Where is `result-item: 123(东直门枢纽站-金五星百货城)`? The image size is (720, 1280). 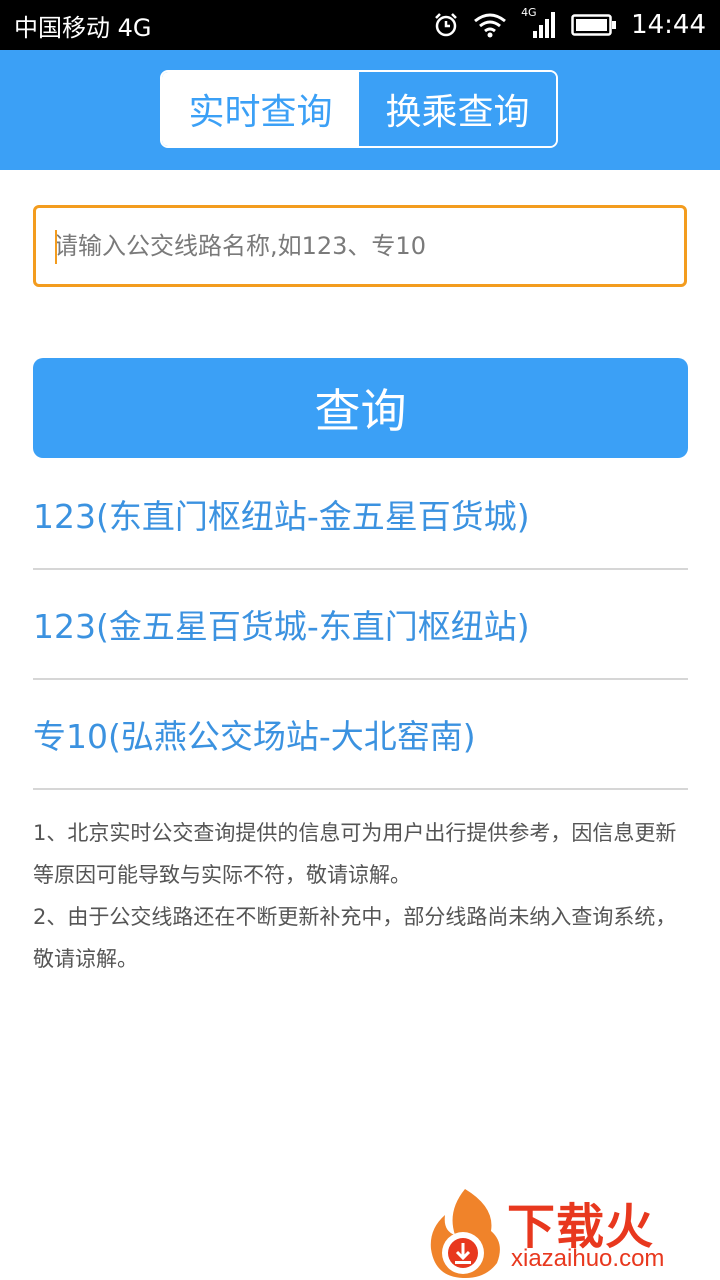
result-item: 123(东直门枢纽站-金五星百货城) is located at coordinates (360, 515).